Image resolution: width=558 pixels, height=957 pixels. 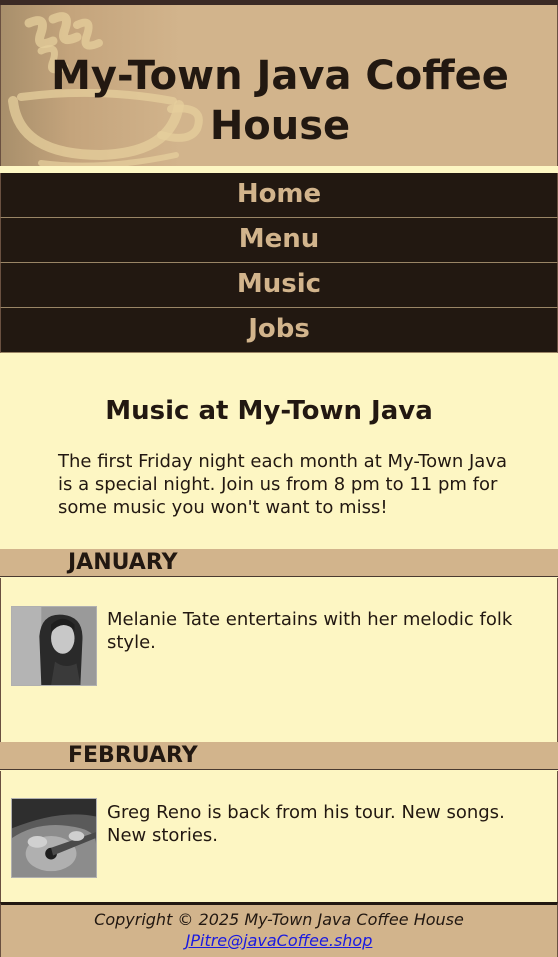 I want to click on nav-item-jobs: Jobs, so click(x=279, y=330).